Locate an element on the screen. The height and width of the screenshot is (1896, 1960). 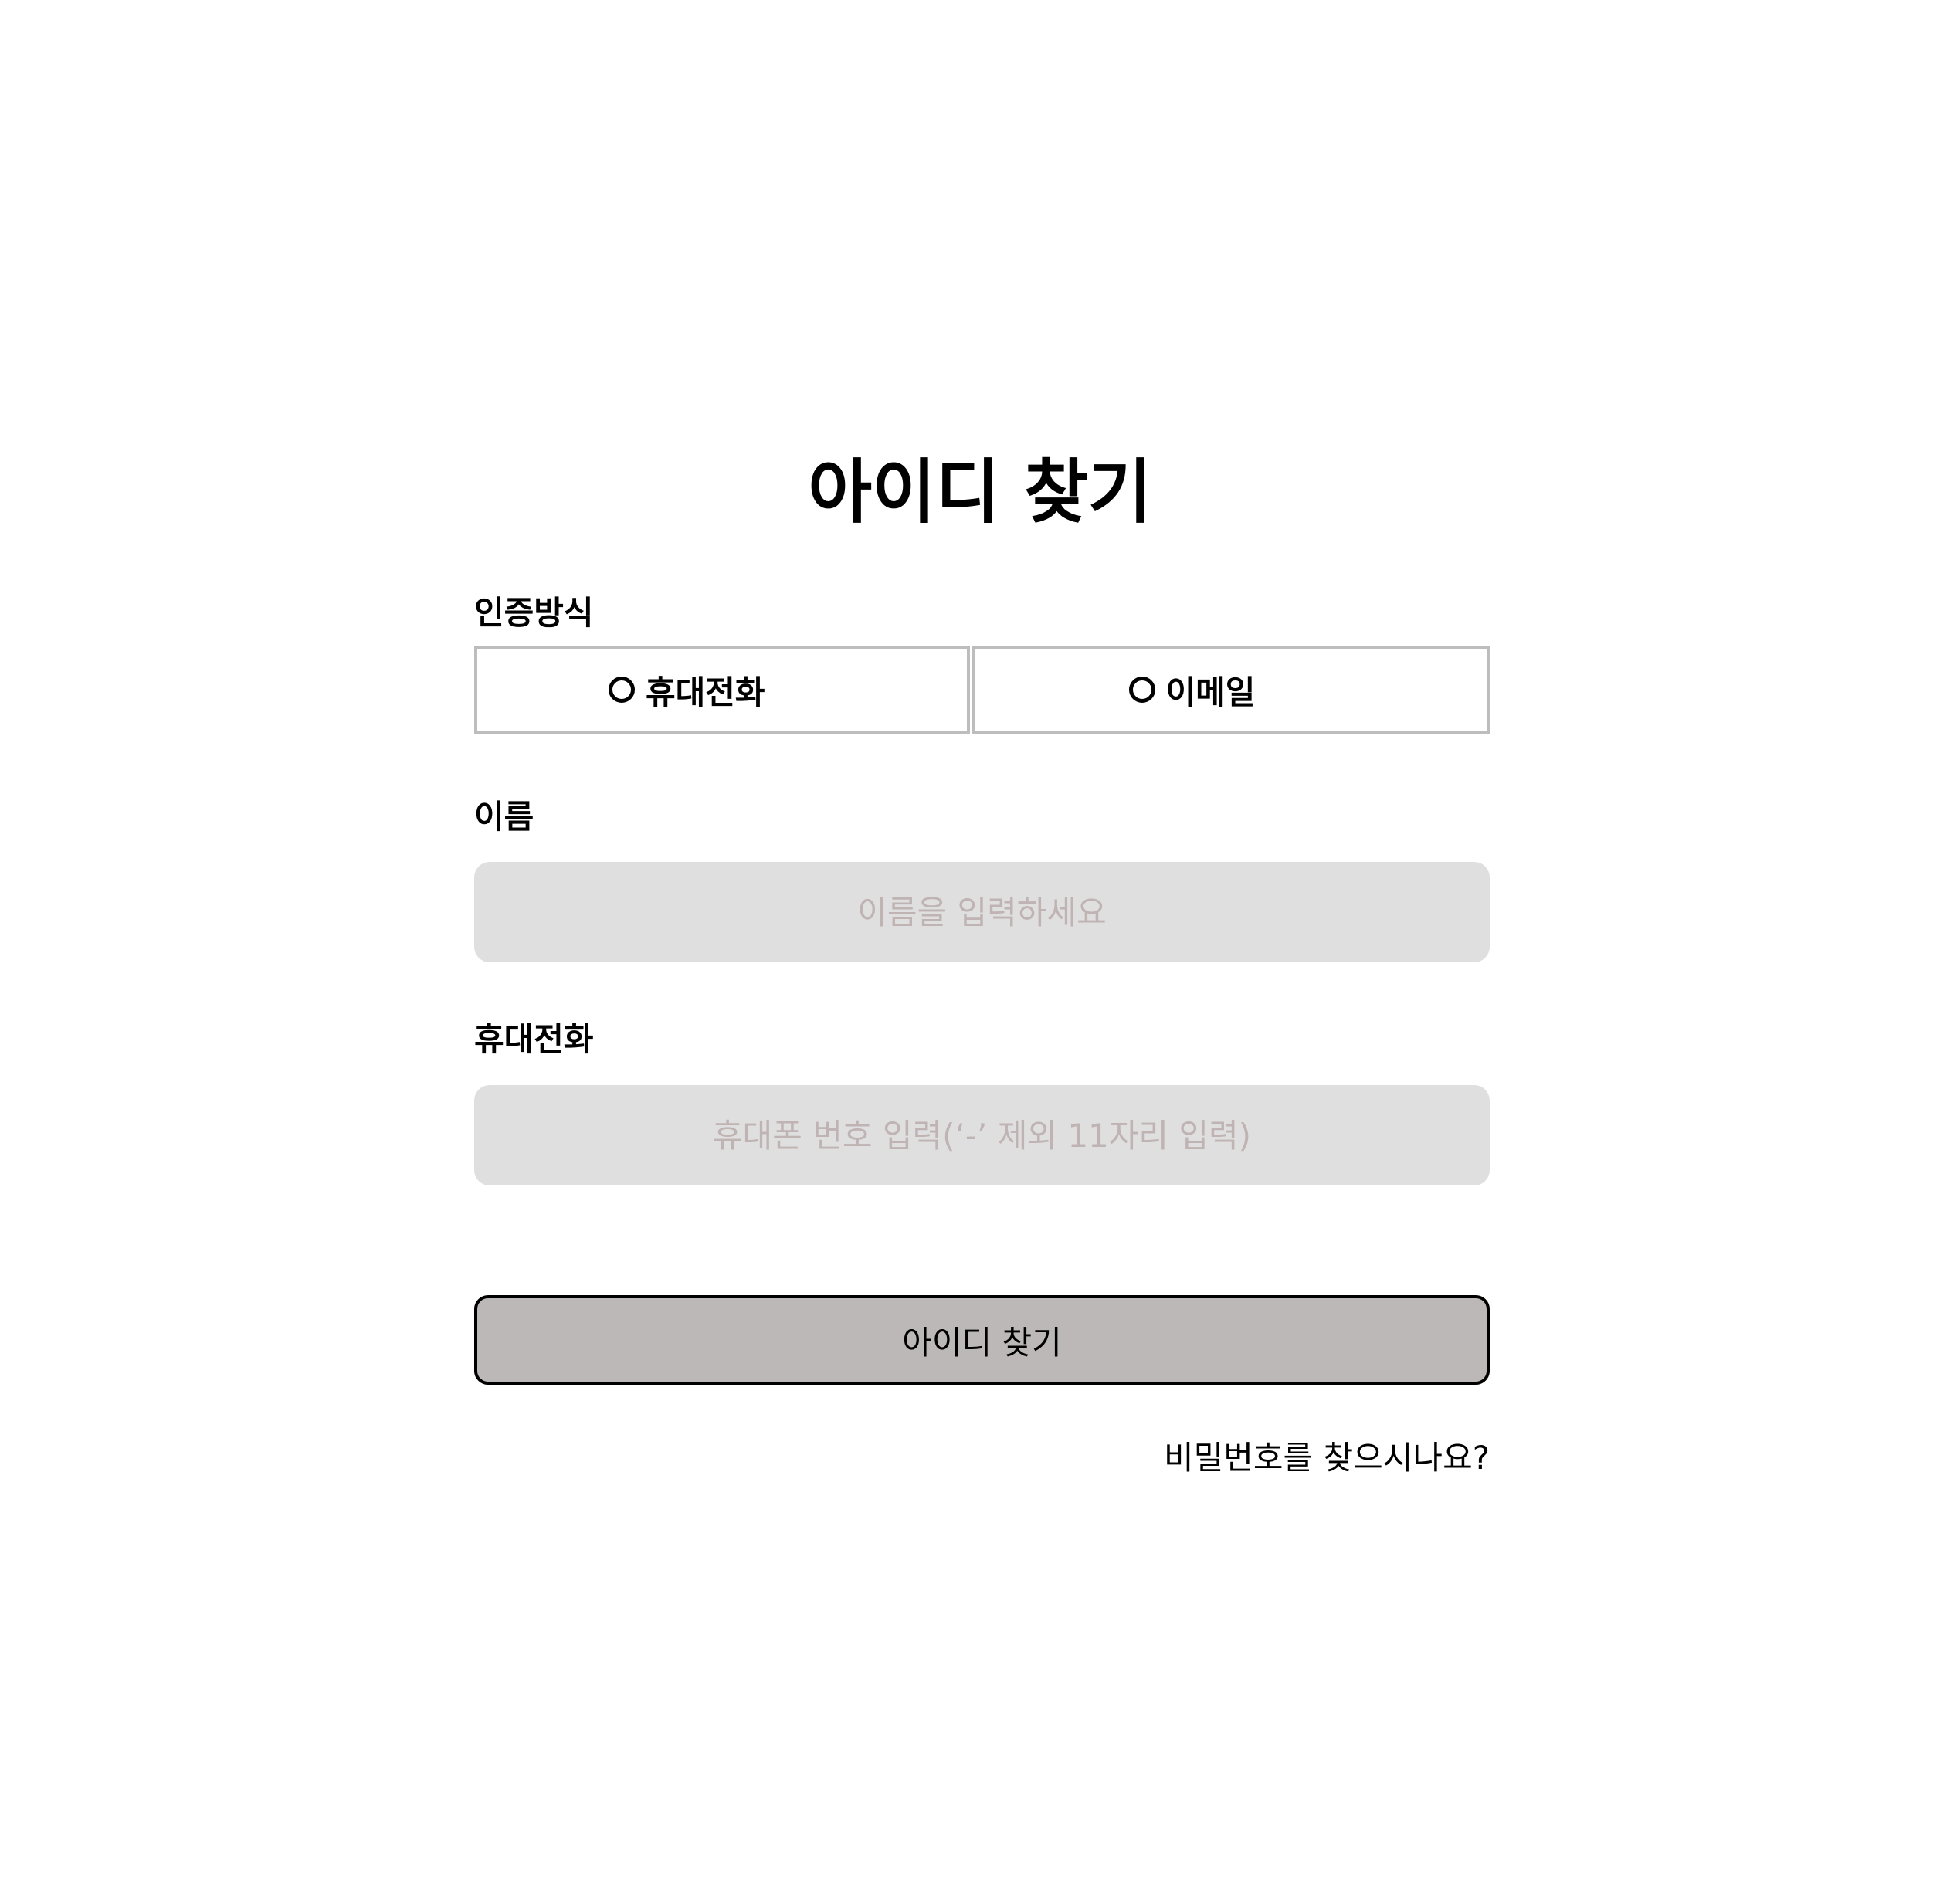
auth-option-phone-label: 휴대전화 is located at coordinates (705, 692).